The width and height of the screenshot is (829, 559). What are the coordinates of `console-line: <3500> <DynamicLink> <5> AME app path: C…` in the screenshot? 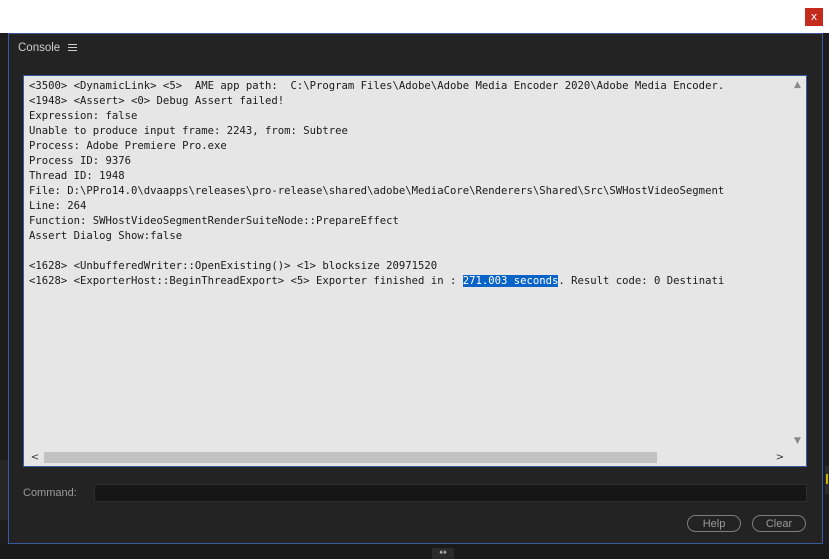 It's located at (377, 86).